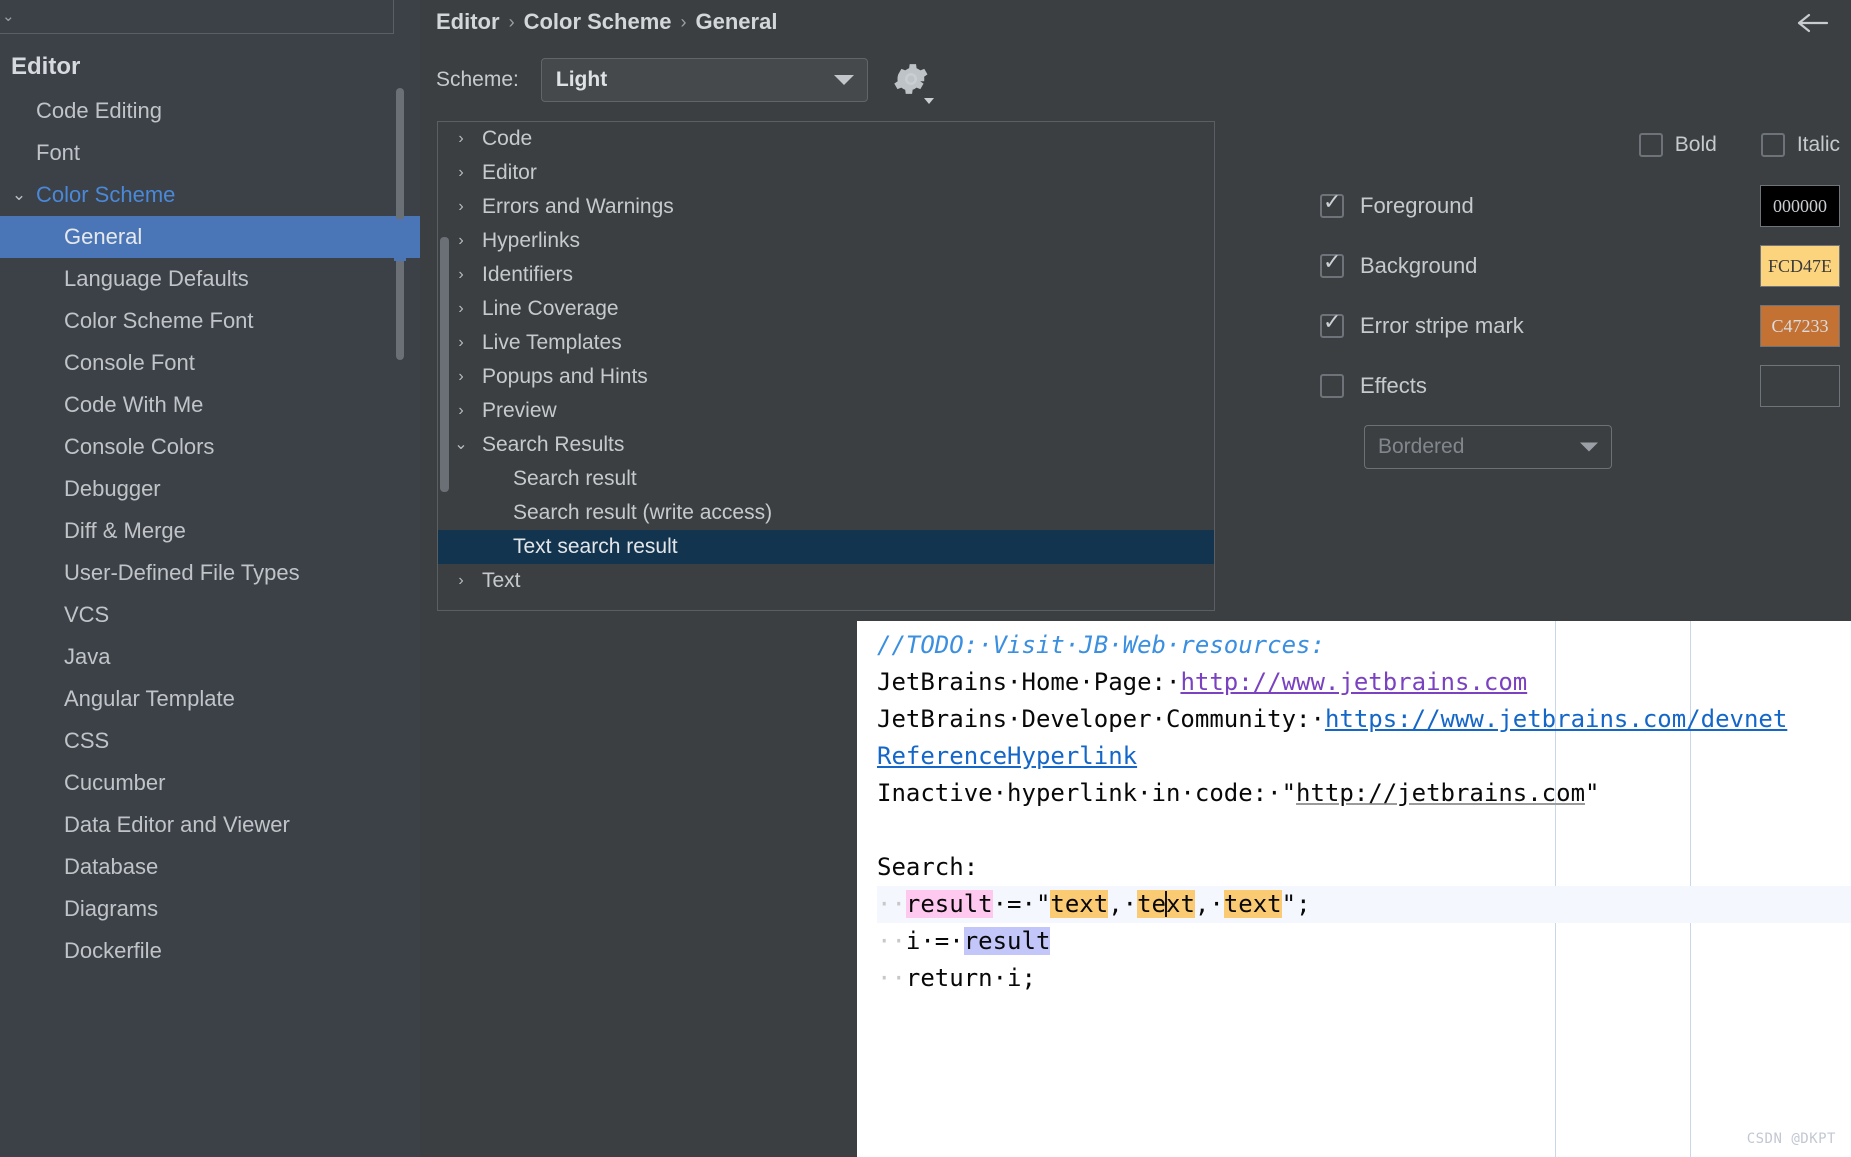 The image size is (1851, 1157). Describe the element at coordinates (826, 445) in the screenshot. I see `tree-item-search-results: ⌄ Search Results` at that location.